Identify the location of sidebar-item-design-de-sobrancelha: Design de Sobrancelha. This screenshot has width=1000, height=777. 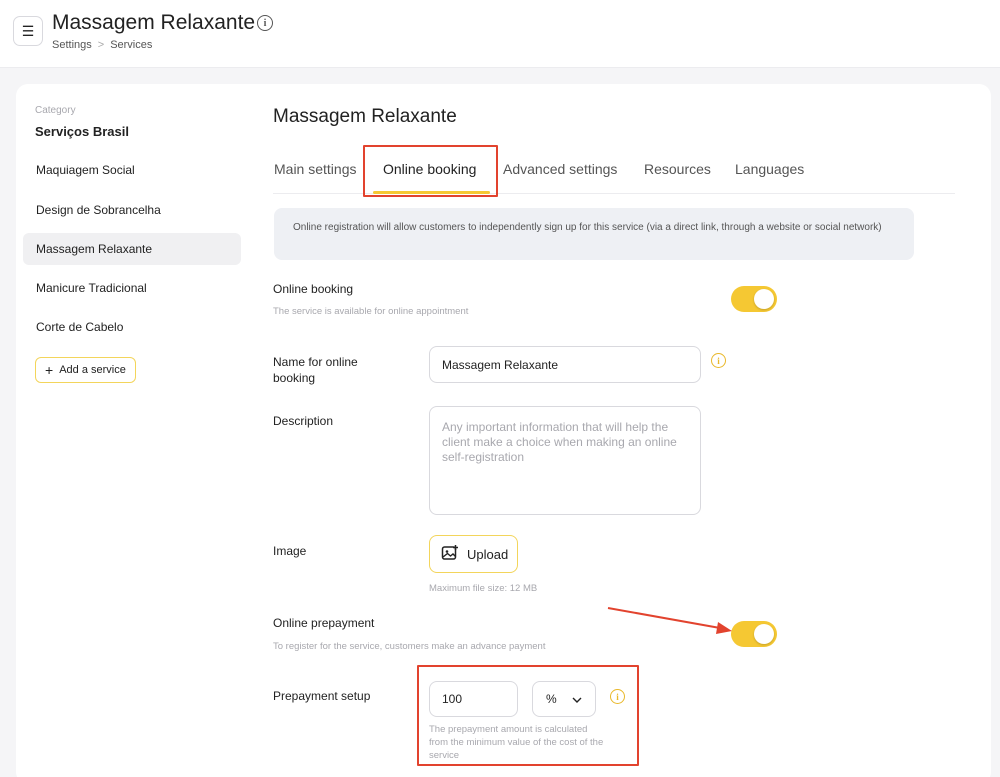
(132, 210).